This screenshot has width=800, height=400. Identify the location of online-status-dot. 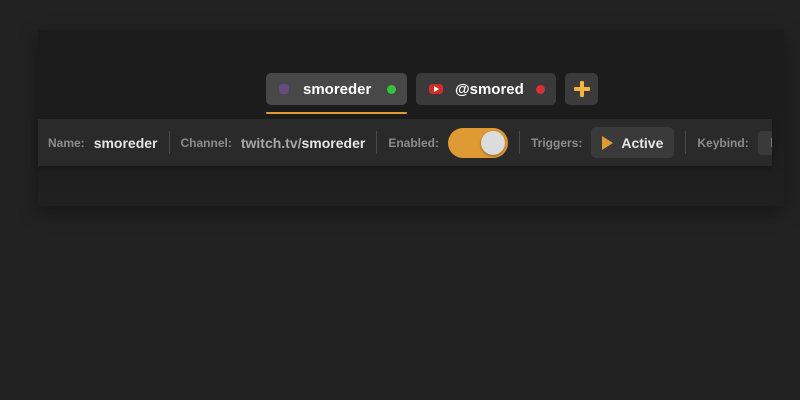
(391, 89).